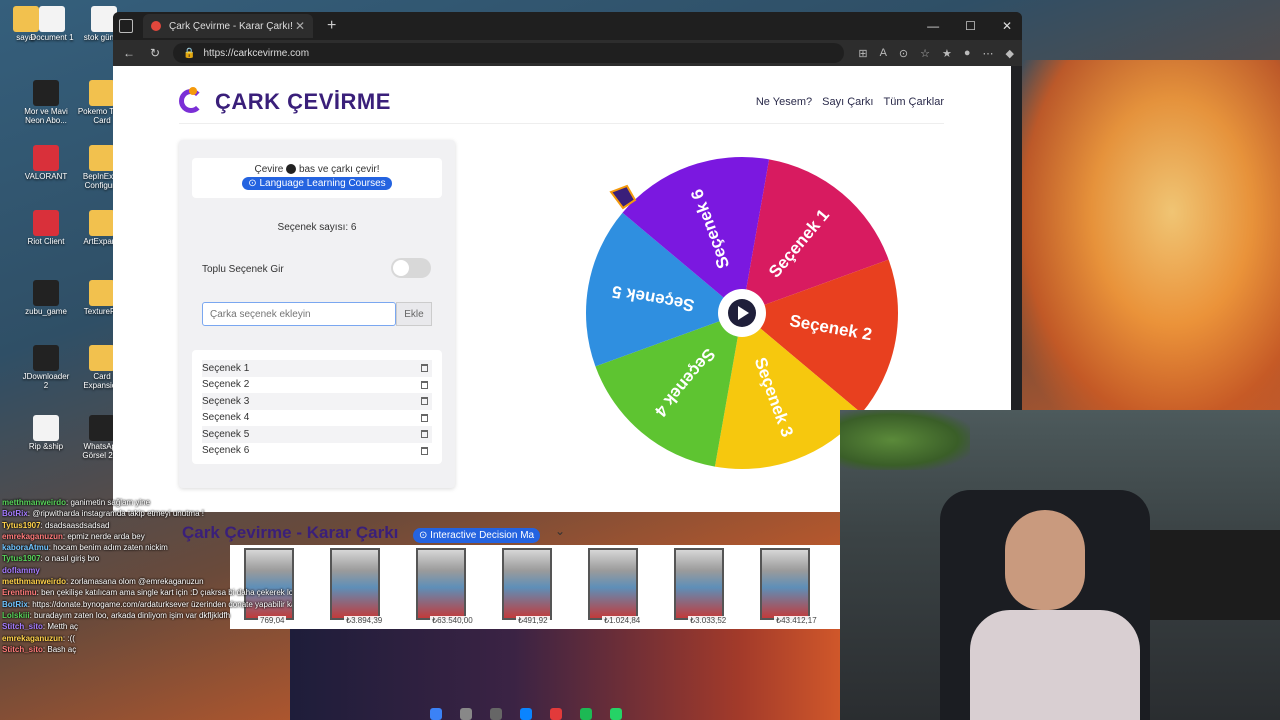 The height and width of the screenshot is (720, 1280). I want to click on start-icon, so click(436, 714).